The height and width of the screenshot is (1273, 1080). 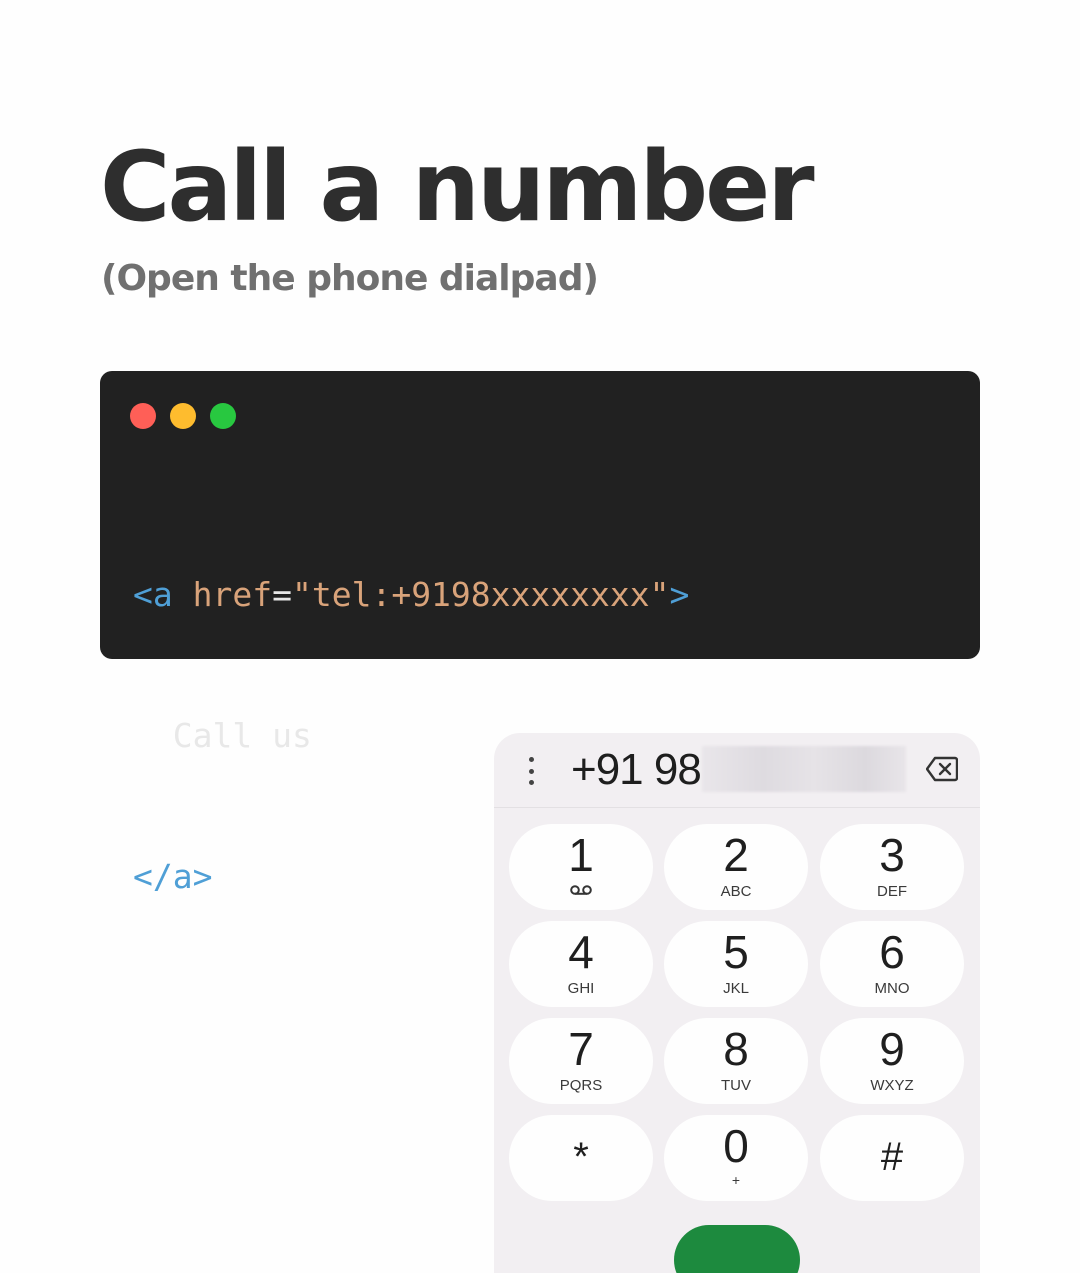 I want to click on key-star: *, so click(x=581, y=1158).